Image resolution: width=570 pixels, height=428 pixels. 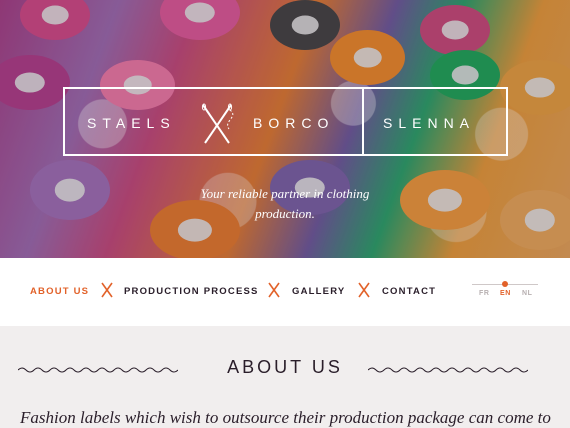 I want to click on logo-word-slenna: SLENNA, so click(x=429, y=123).